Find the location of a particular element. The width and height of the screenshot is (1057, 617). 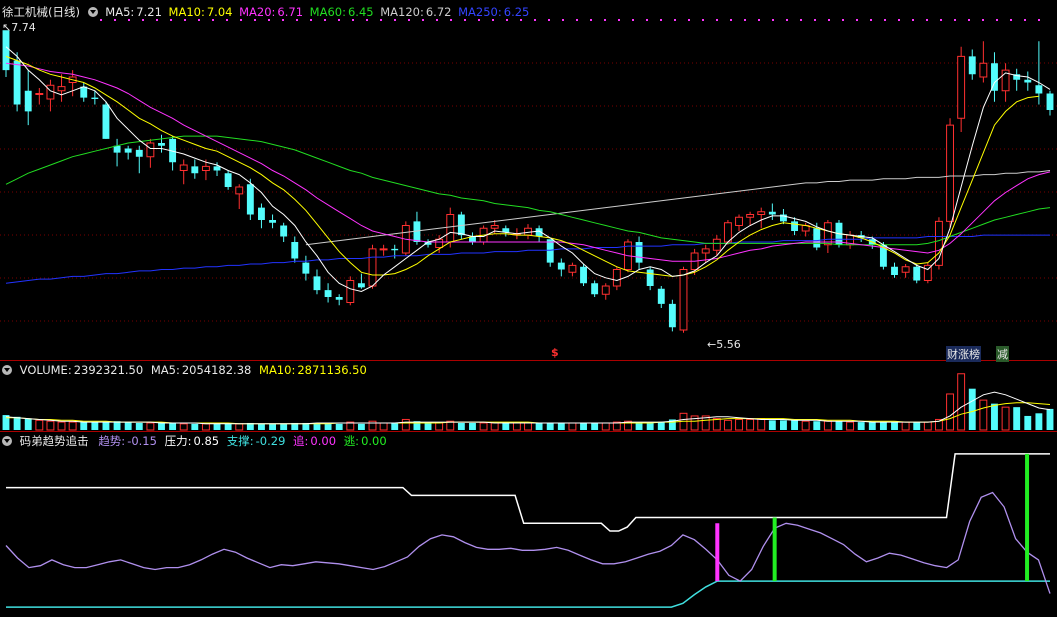

indicator-panel-menu-icon is located at coordinates (7, 441).